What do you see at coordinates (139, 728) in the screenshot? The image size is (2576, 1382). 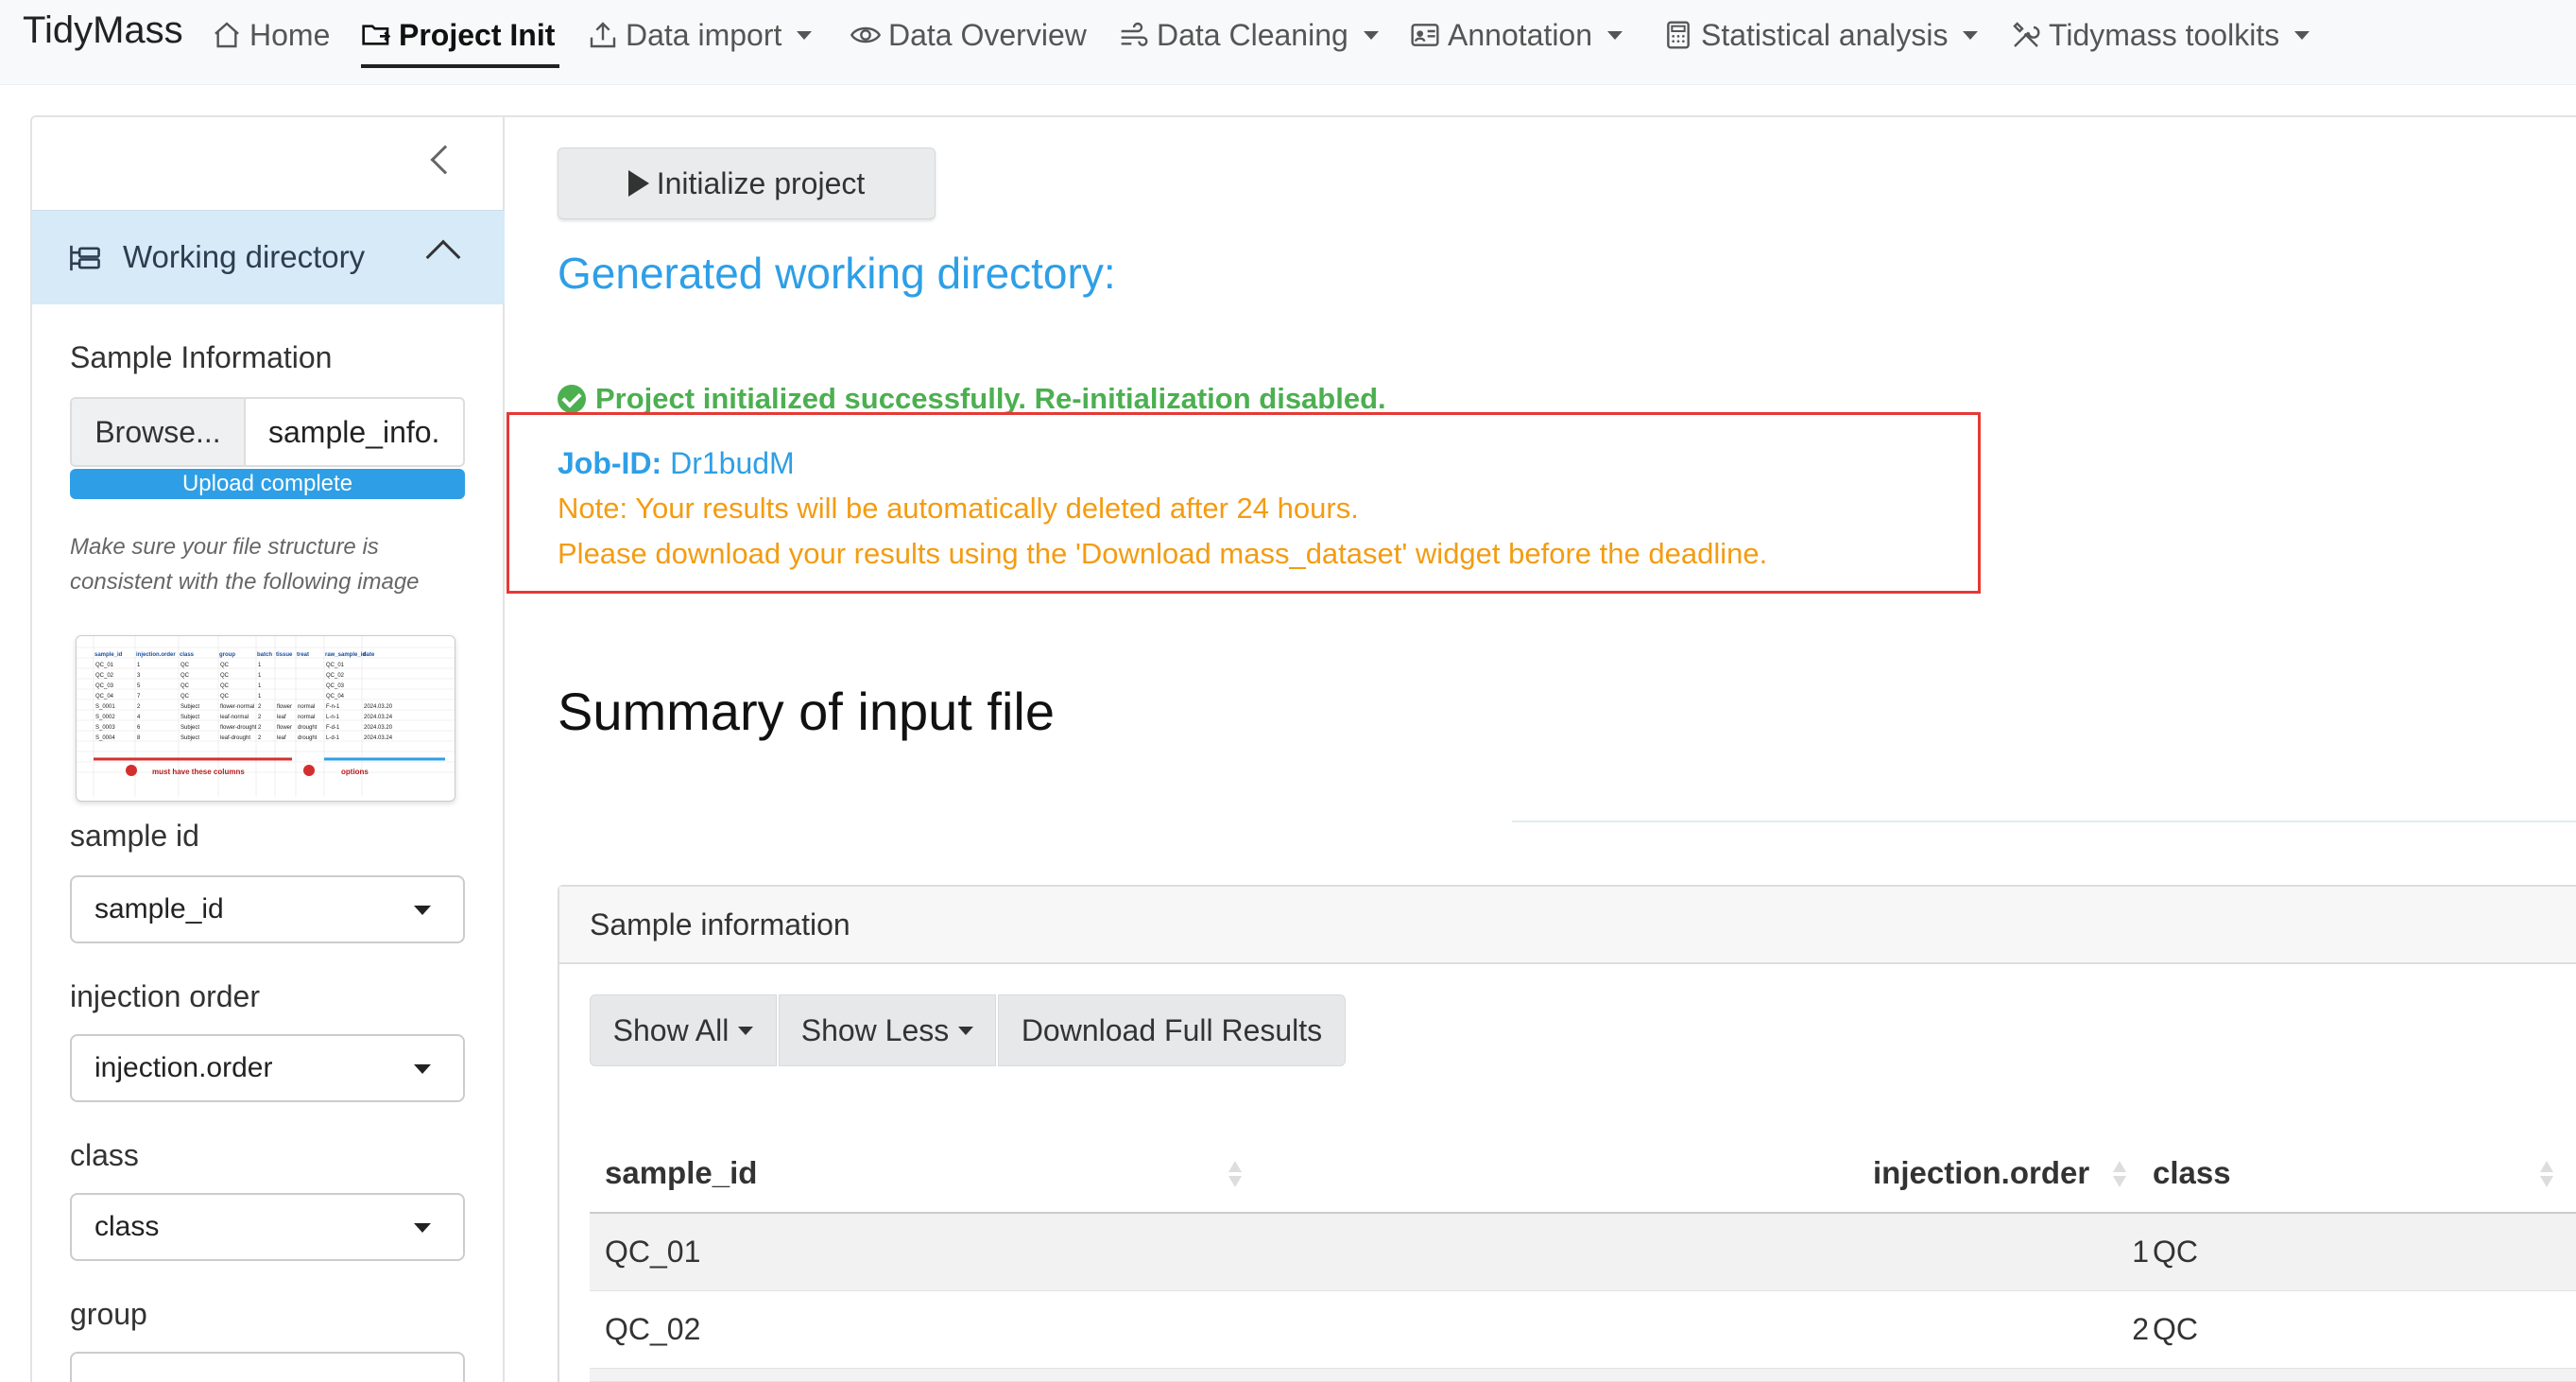 I see `sheet-cell: 6` at bounding box center [139, 728].